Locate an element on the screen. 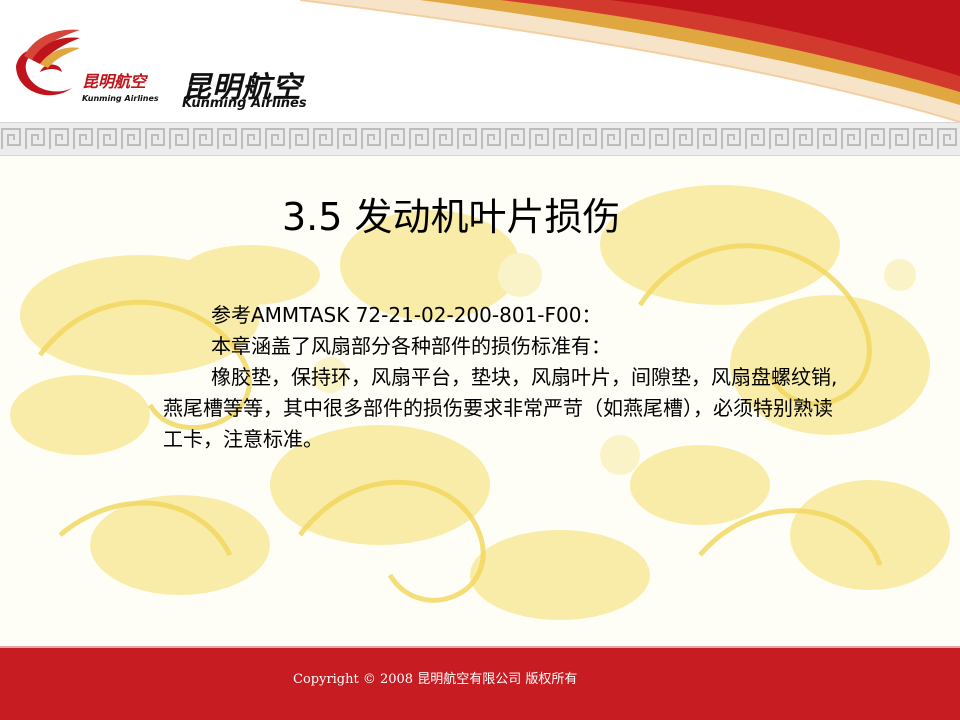 This screenshot has height=720, width=960. brand-big-en: Kunming Airlines is located at coordinates (244, 103).